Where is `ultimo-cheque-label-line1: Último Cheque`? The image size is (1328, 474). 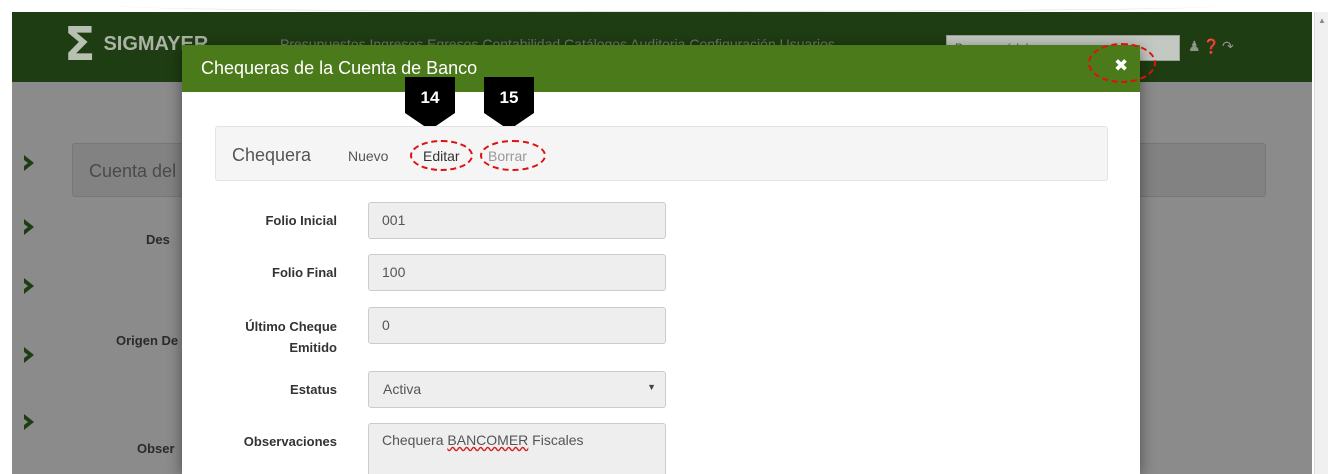 ultimo-cheque-label-line1: Último Cheque is located at coordinates (291, 326).